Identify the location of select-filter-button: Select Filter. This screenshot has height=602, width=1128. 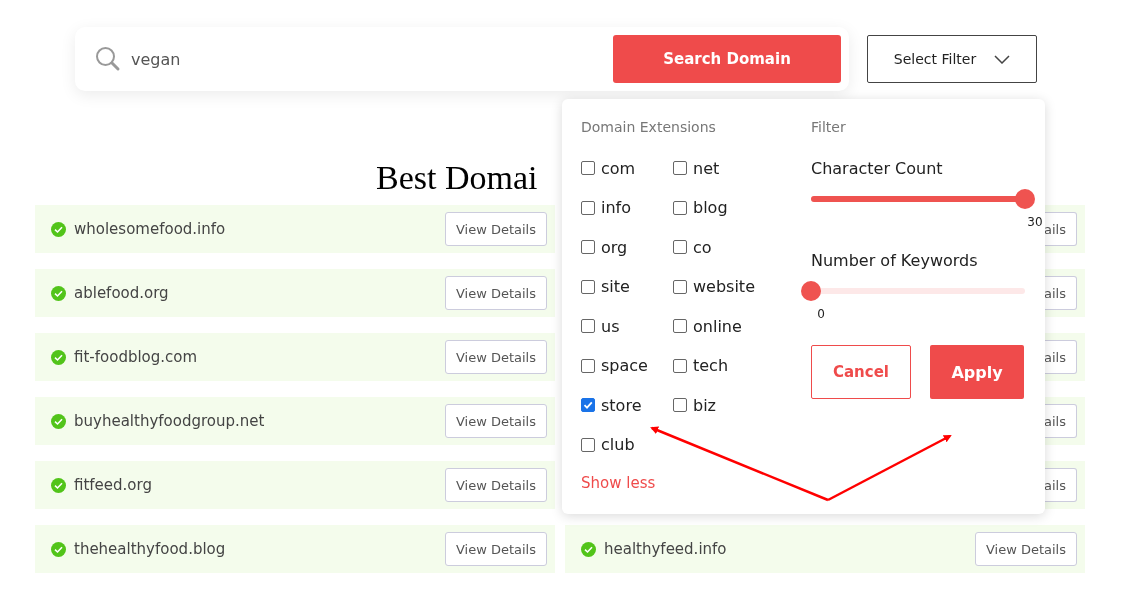
(952, 59).